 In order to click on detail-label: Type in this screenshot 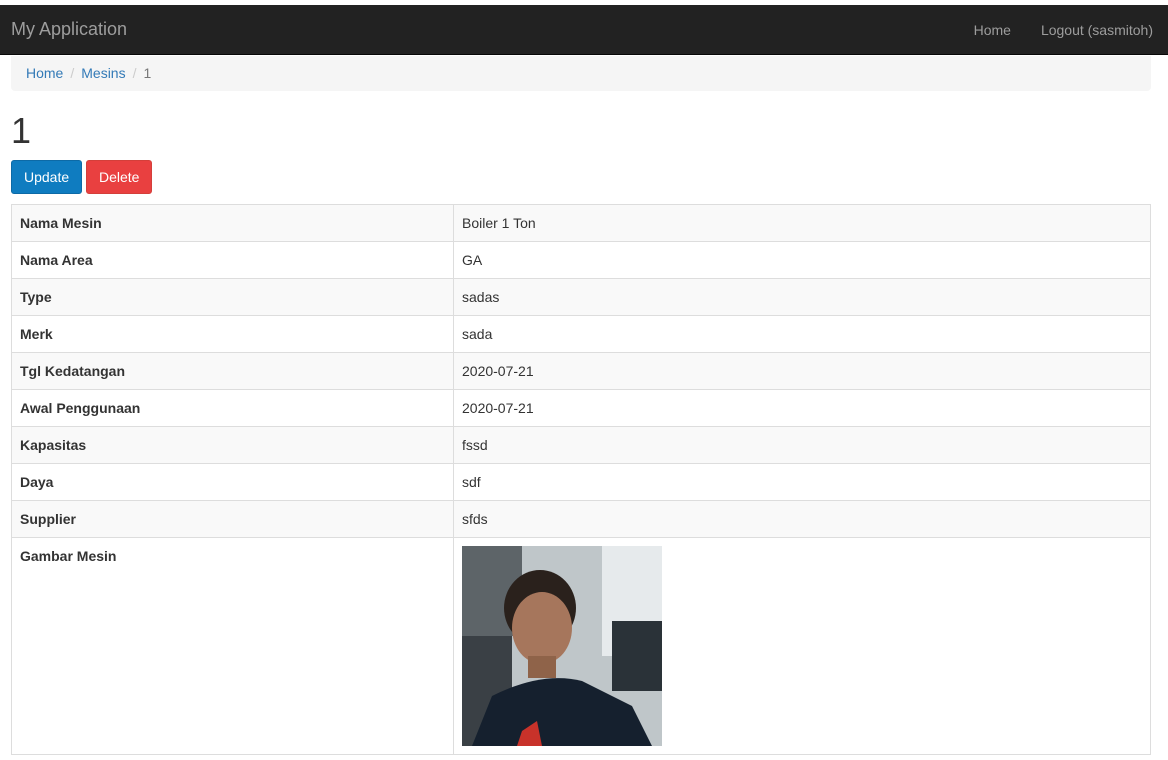, I will do `click(232, 297)`.